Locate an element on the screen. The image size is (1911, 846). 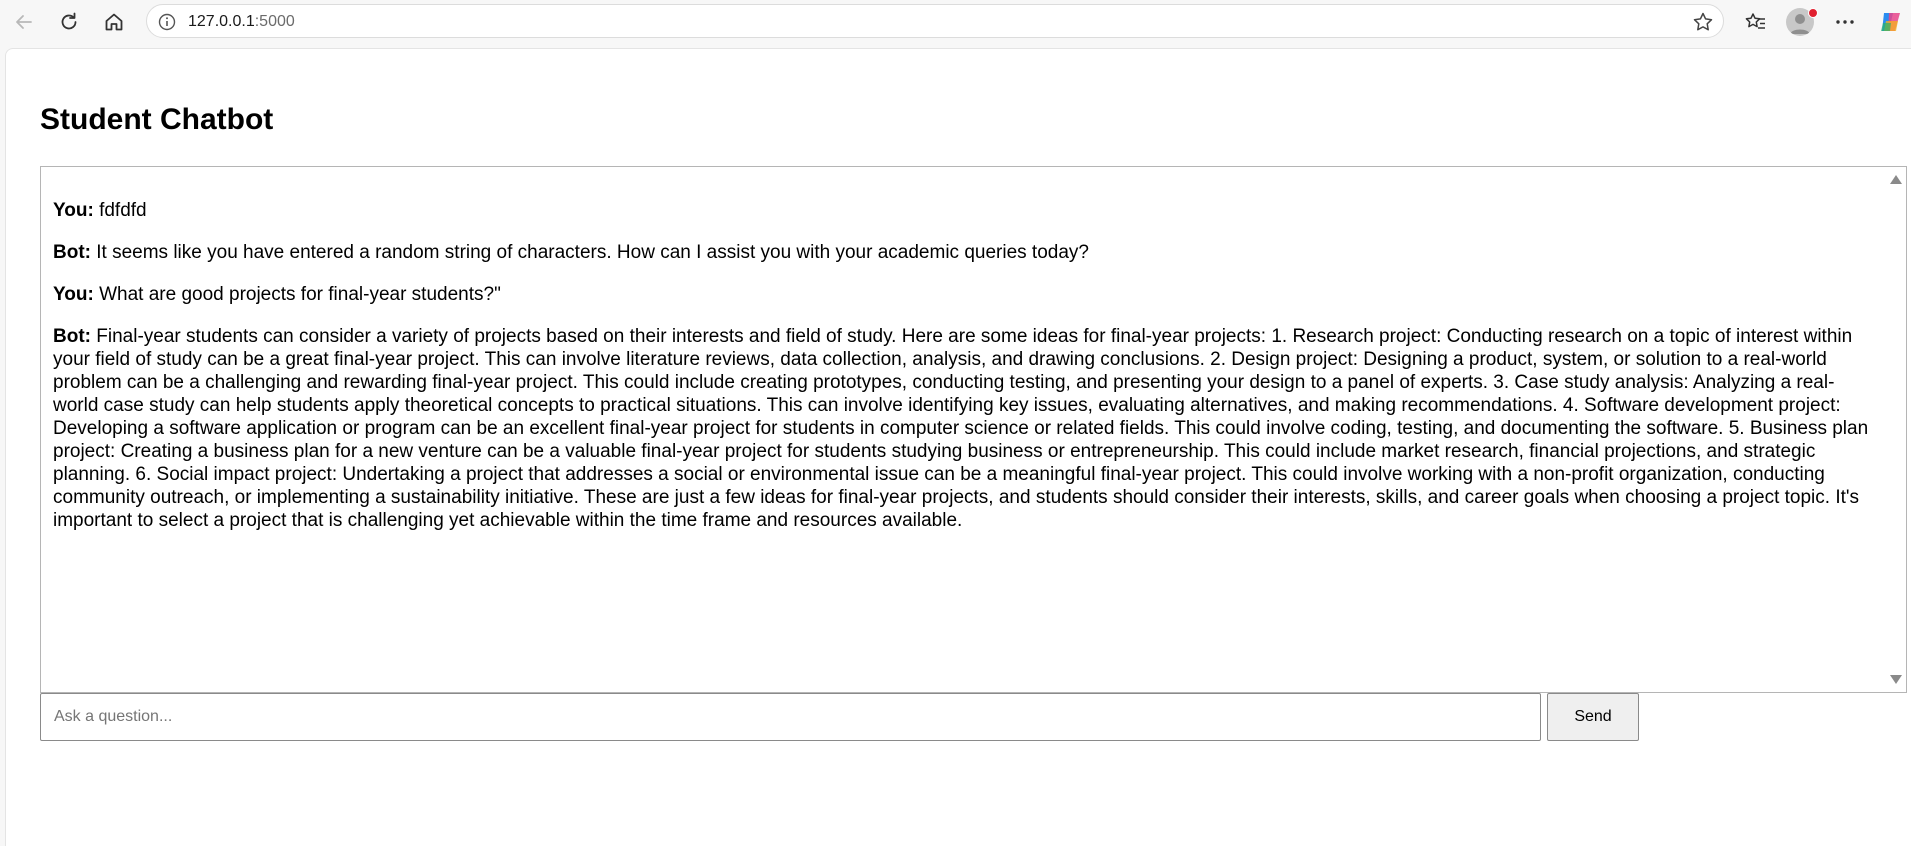
notification-dot is located at coordinates (1813, 13).